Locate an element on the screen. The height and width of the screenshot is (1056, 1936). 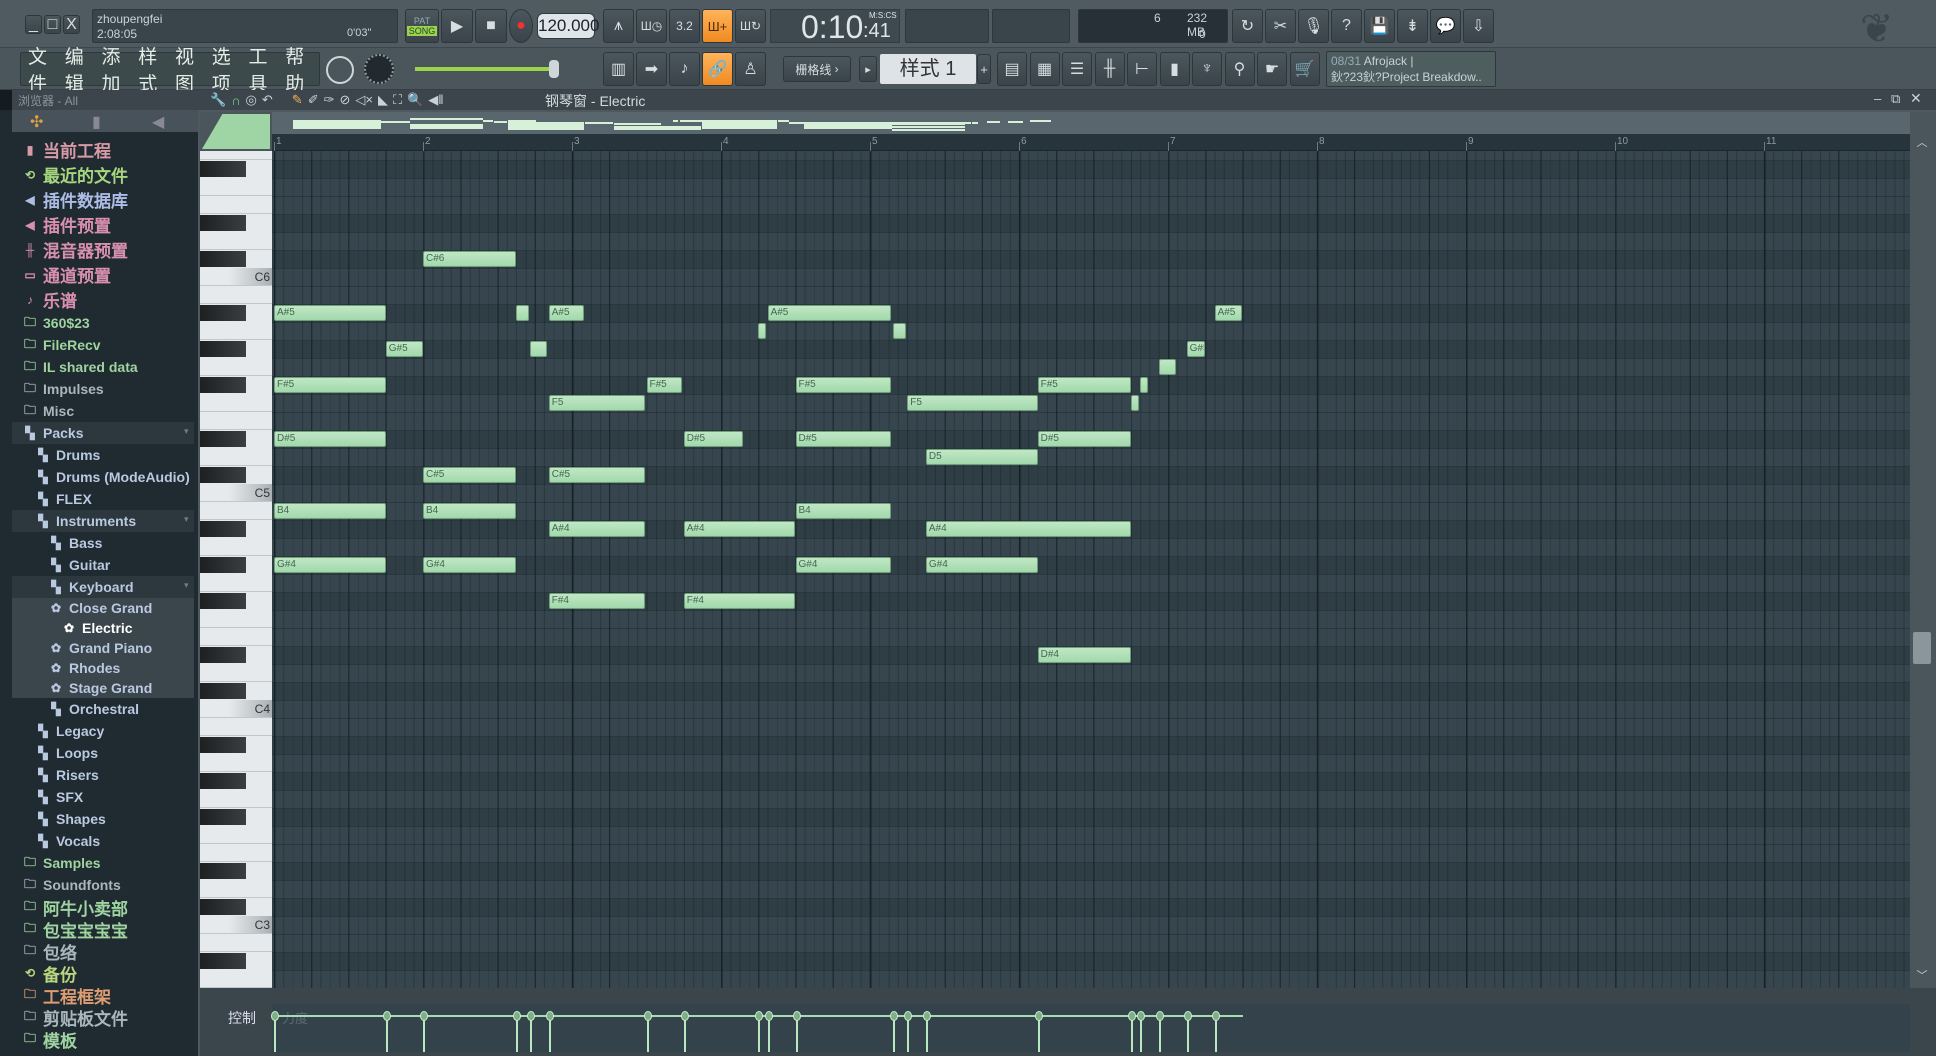
browser-item: ✿ Grand Piano is located at coordinates (100, 648).